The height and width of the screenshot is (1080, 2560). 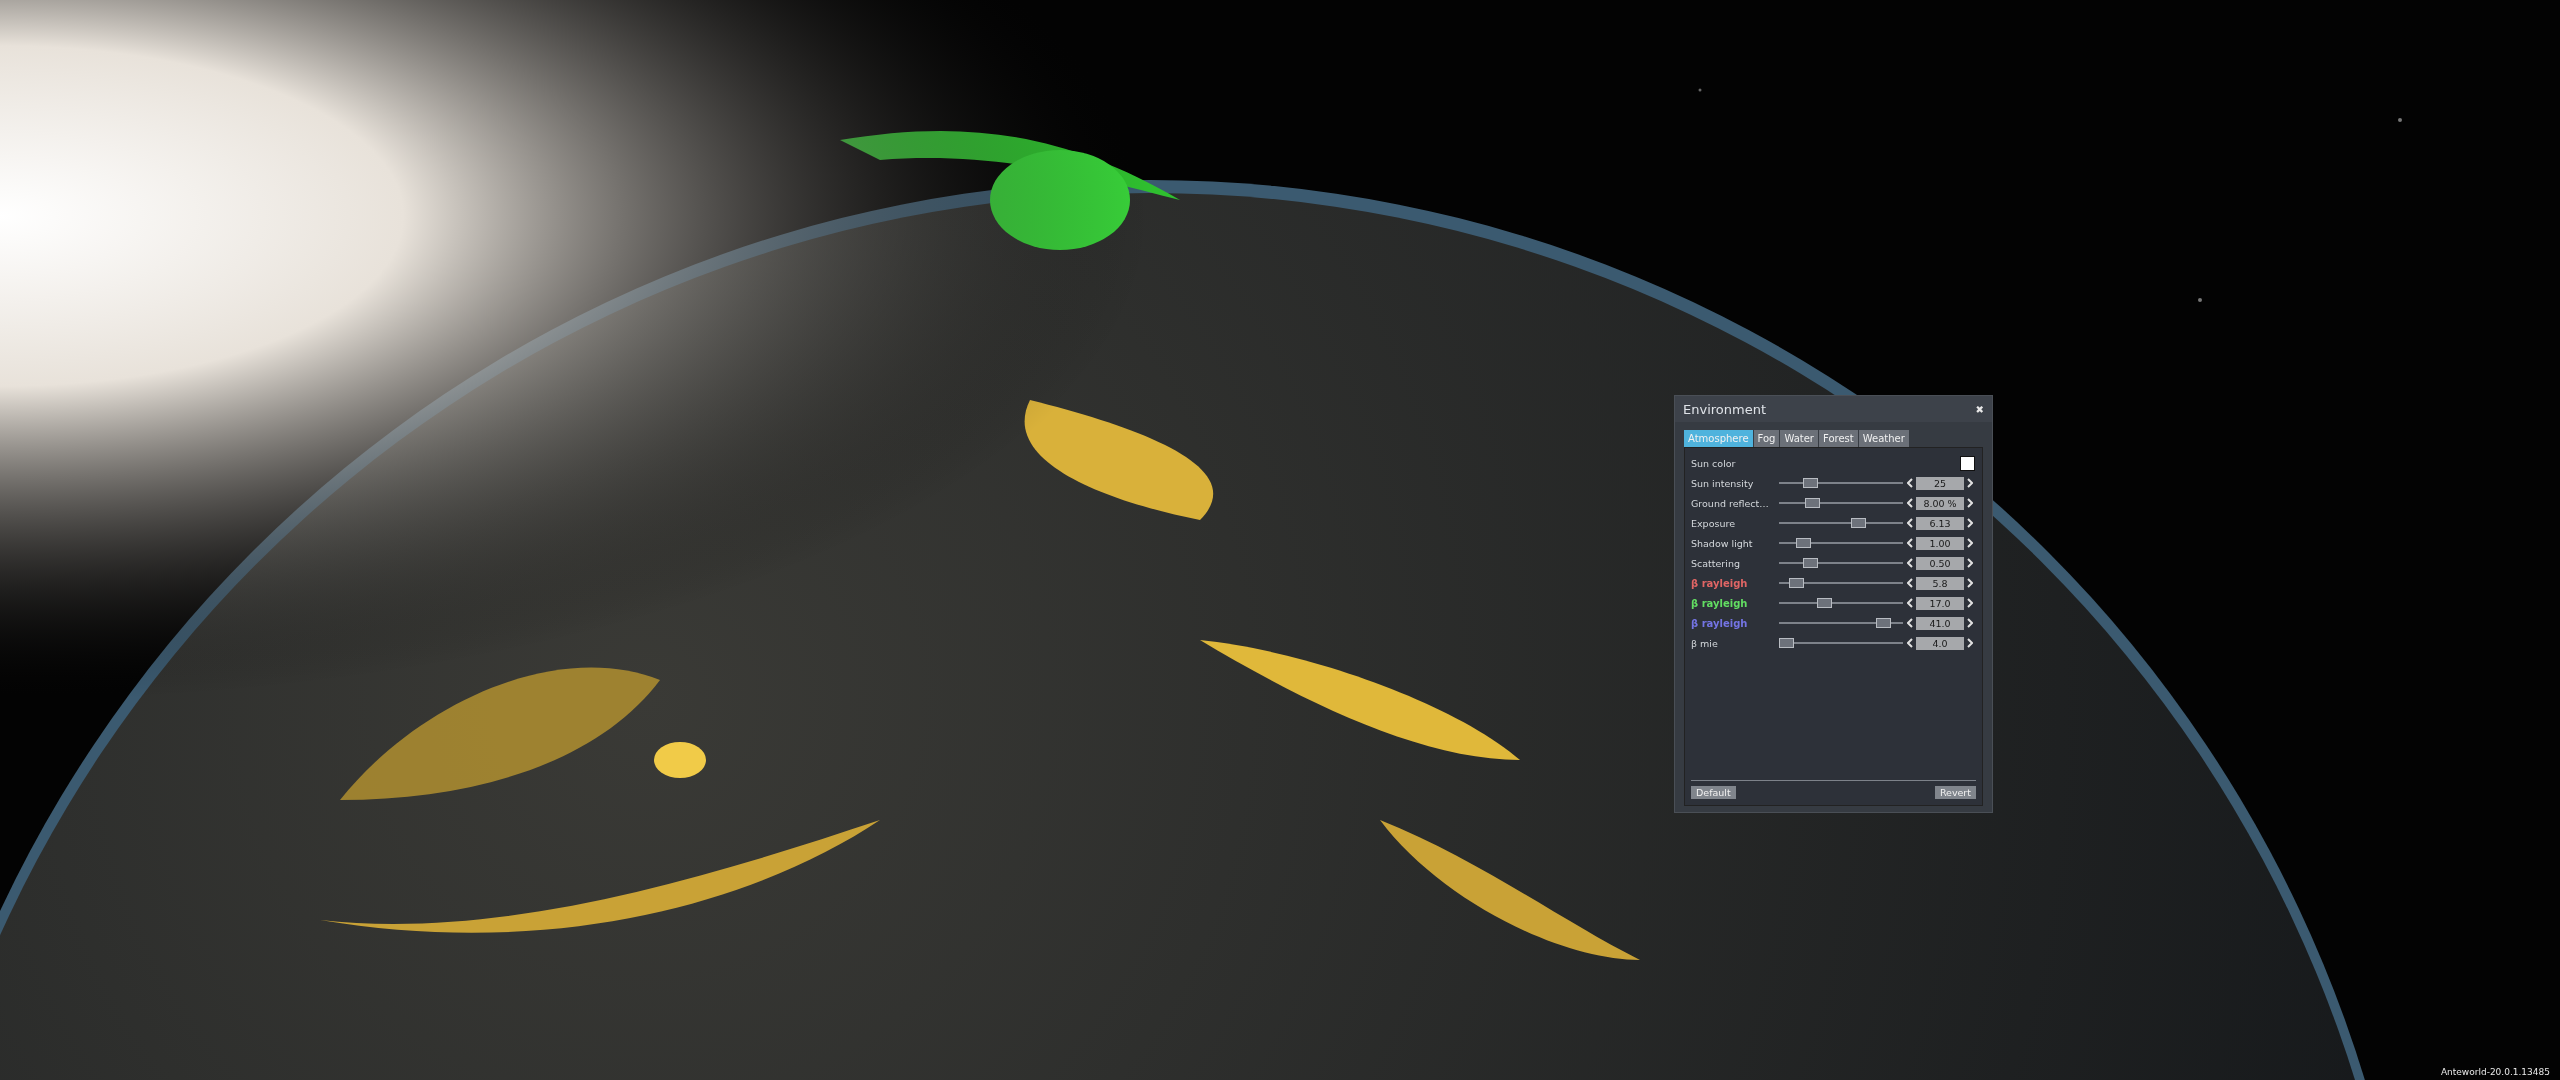 I want to click on setting-label: Shadow light, so click(x=1722, y=543).